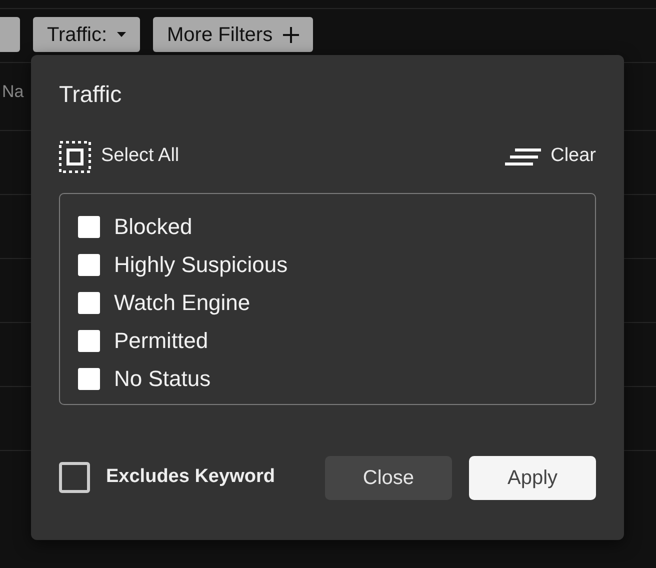 This screenshot has height=568, width=656. What do you see at coordinates (153, 227) in the screenshot?
I see `option-label: Blocked` at bounding box center [153, 227].